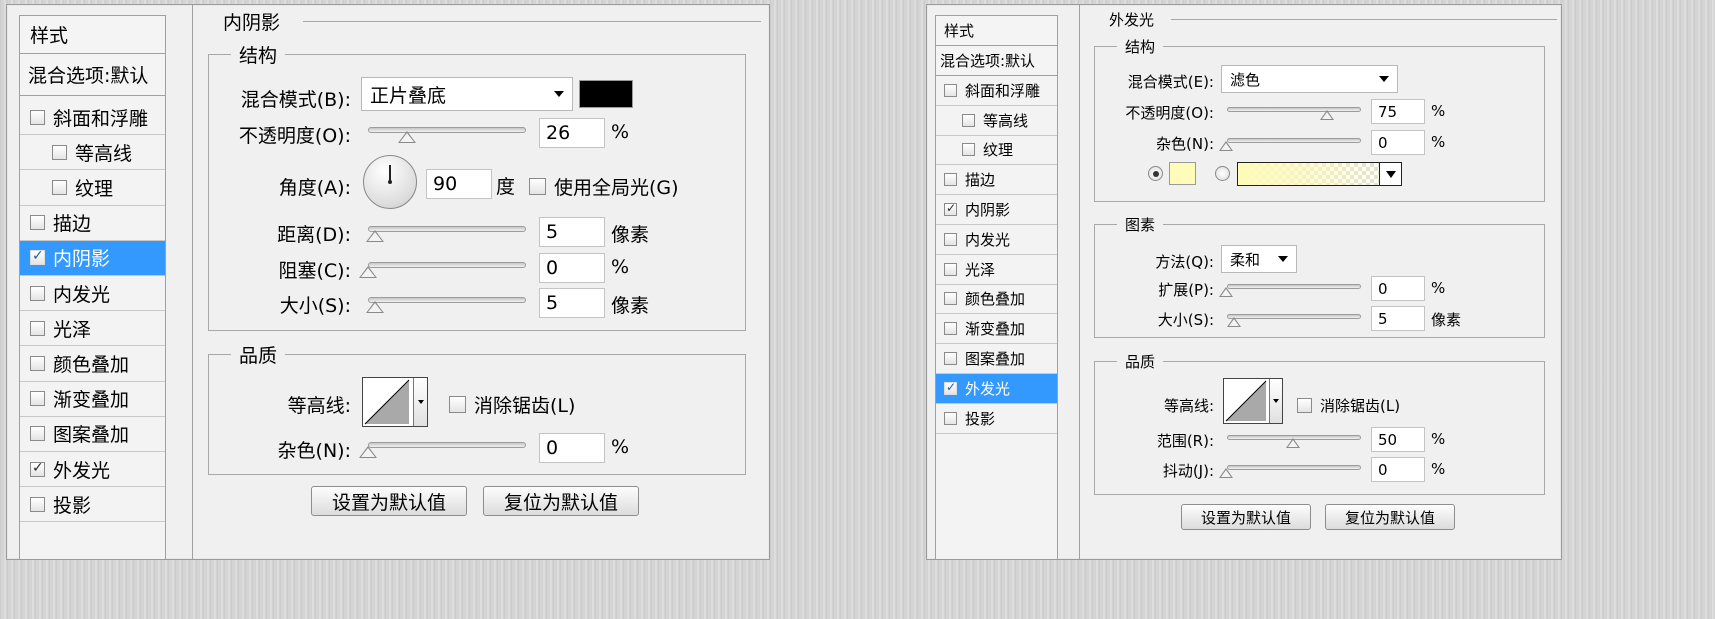  Describe the element at coordinates (1222, 173) in the screenshot. I see `gradient-radio` at that location.